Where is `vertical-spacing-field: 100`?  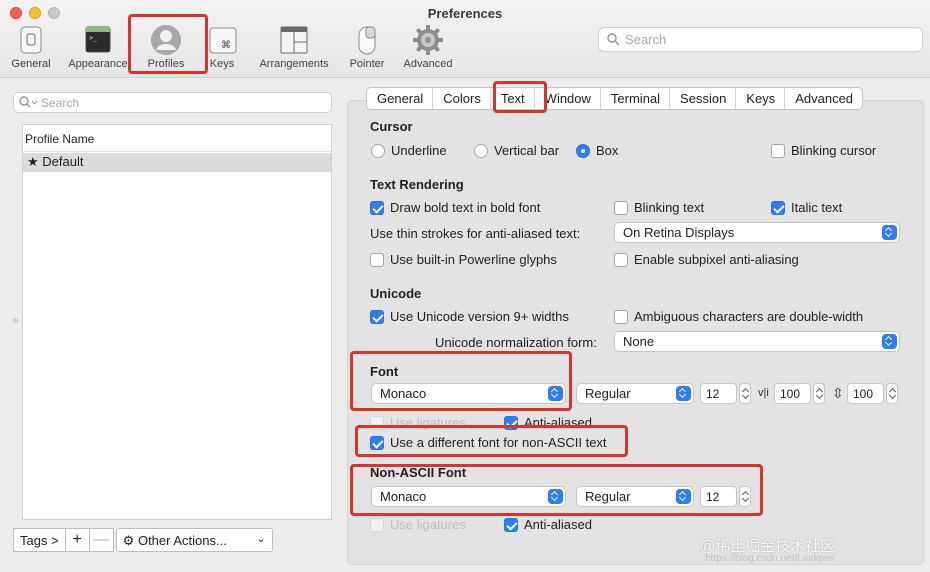 vertical-spacing-field: 100 is located at coordinates (865, 393).